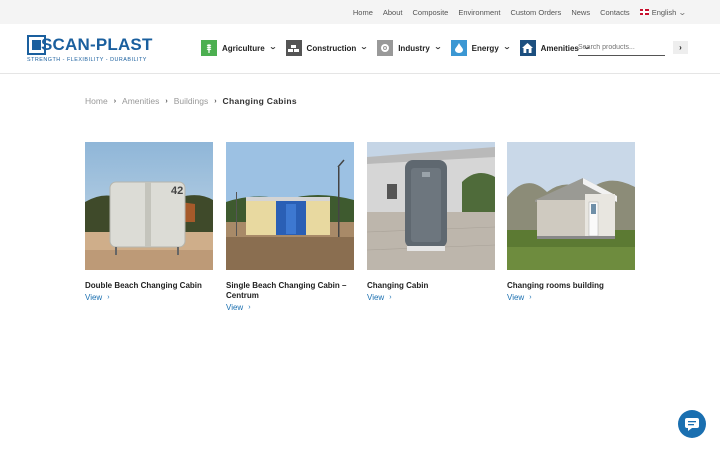  Describe the element at coordinates (243, 48) in the screenshot. I see `nav-label-agriculture: Agriculture` at that location.